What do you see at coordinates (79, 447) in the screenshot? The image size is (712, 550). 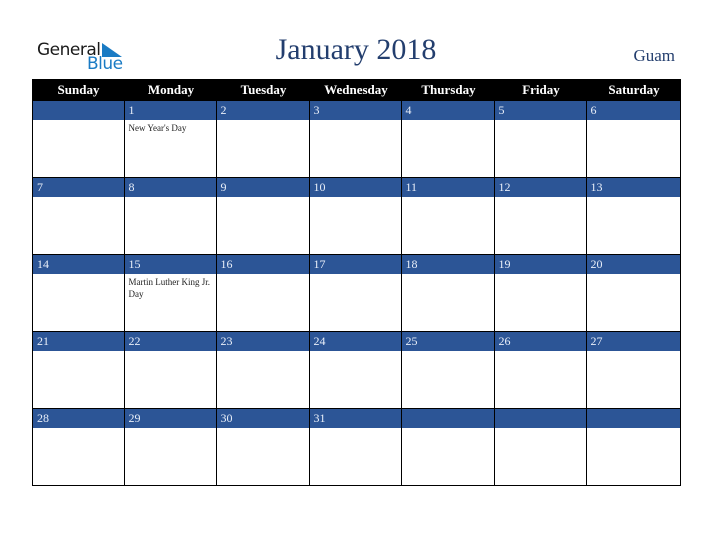 I see `day-cell: 28` at bounding box center [79, 447].